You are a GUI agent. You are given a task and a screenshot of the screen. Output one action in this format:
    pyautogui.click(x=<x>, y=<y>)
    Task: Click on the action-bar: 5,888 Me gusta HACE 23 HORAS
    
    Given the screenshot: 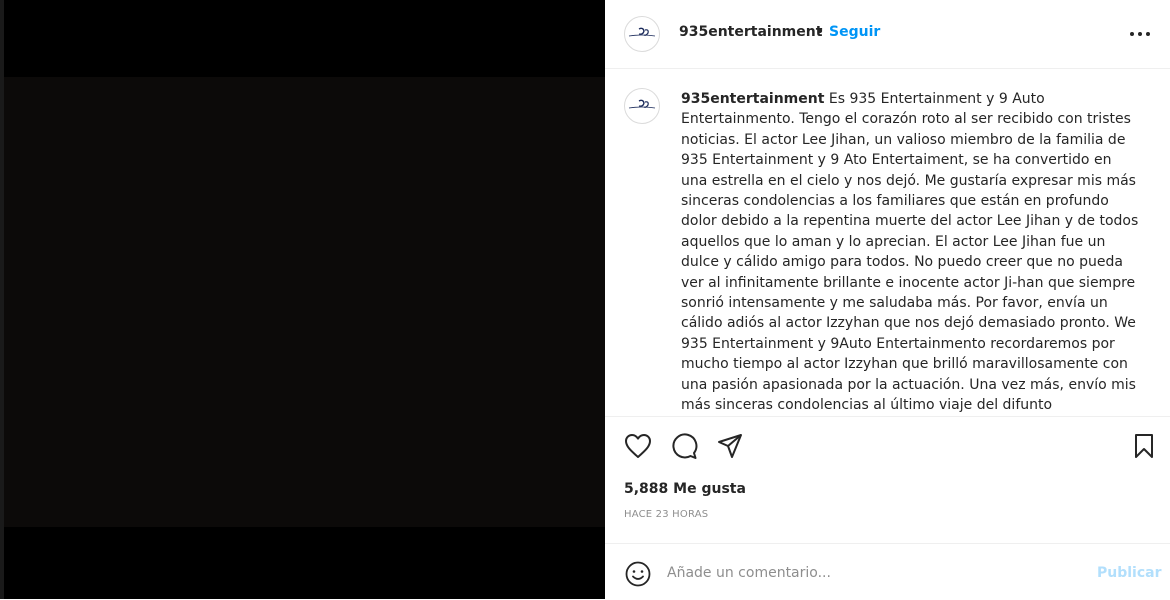 What is the action you would take?
    pyautogui.click(x=887, y=480)
    